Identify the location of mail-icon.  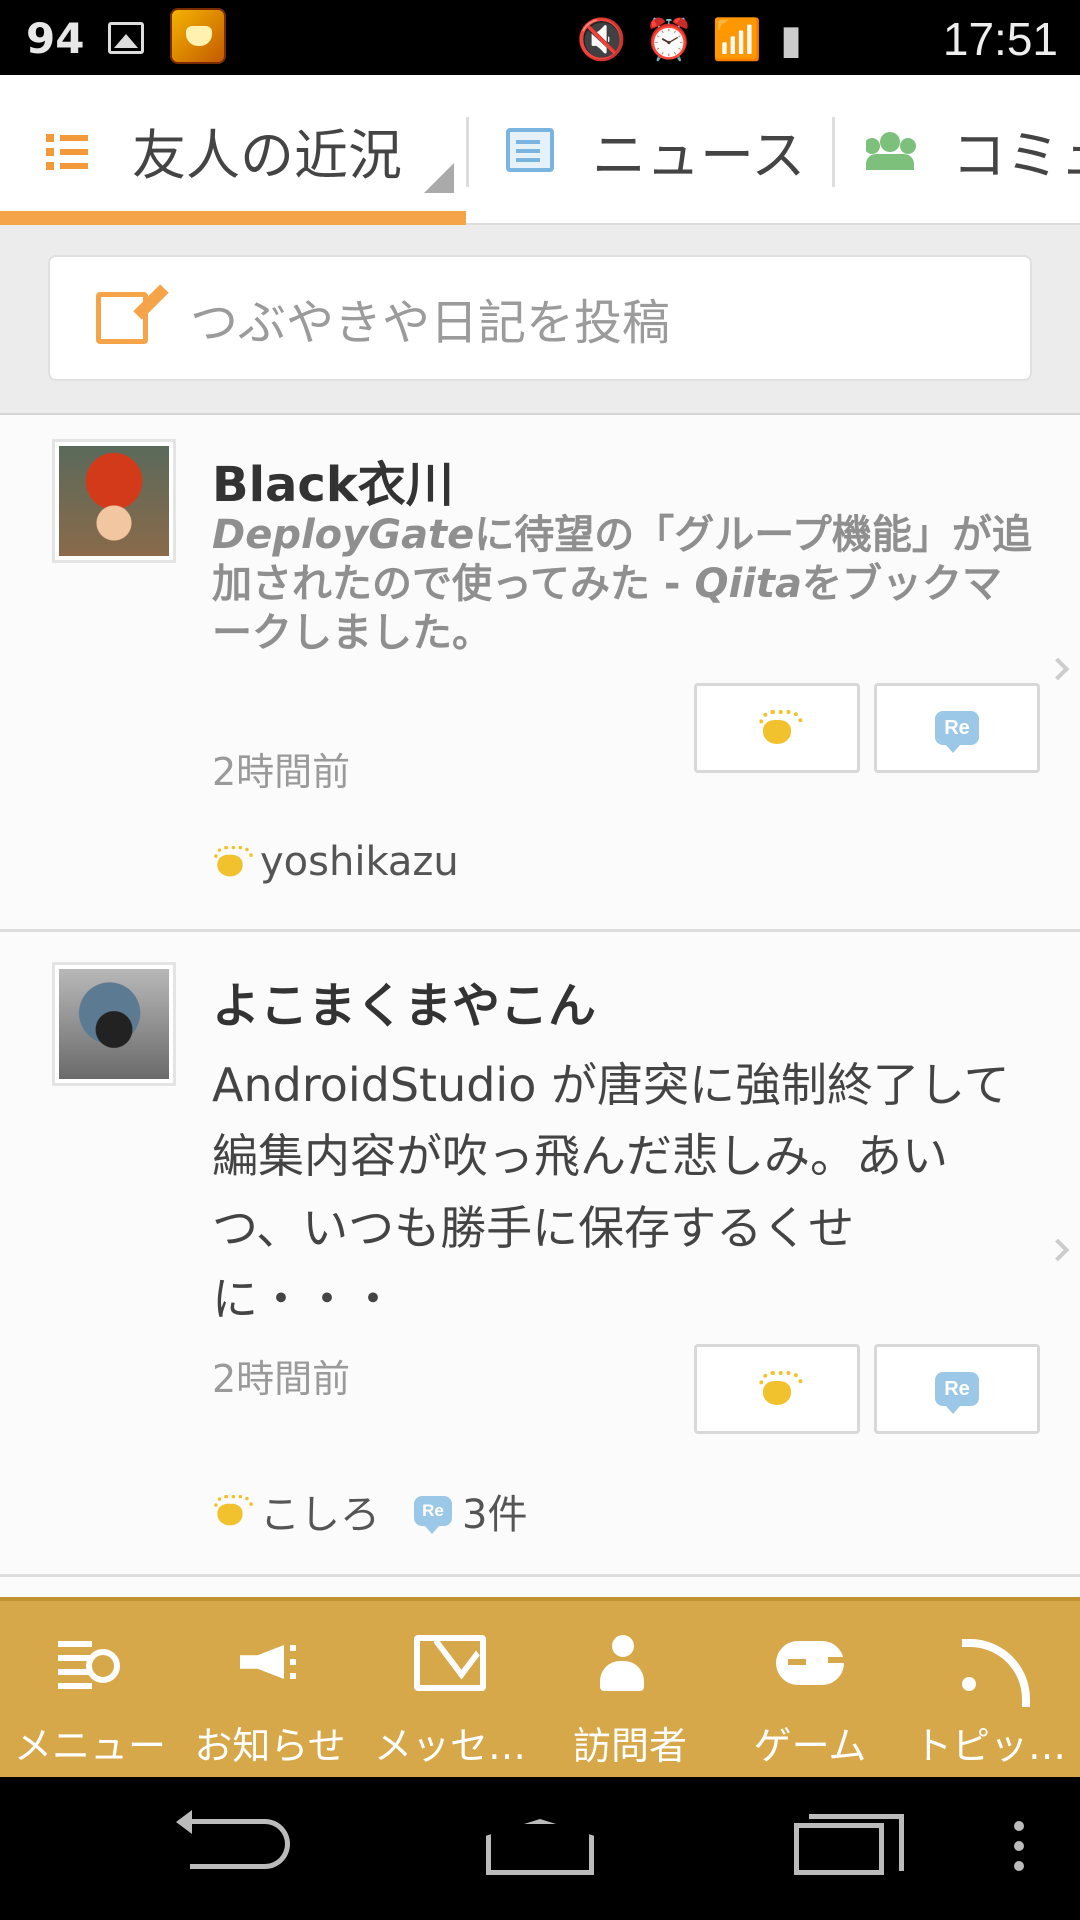
(450, 1663).